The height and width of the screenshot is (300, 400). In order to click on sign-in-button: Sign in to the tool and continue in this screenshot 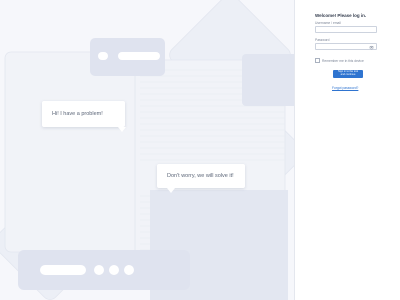, I will do `click(348, 74)`.